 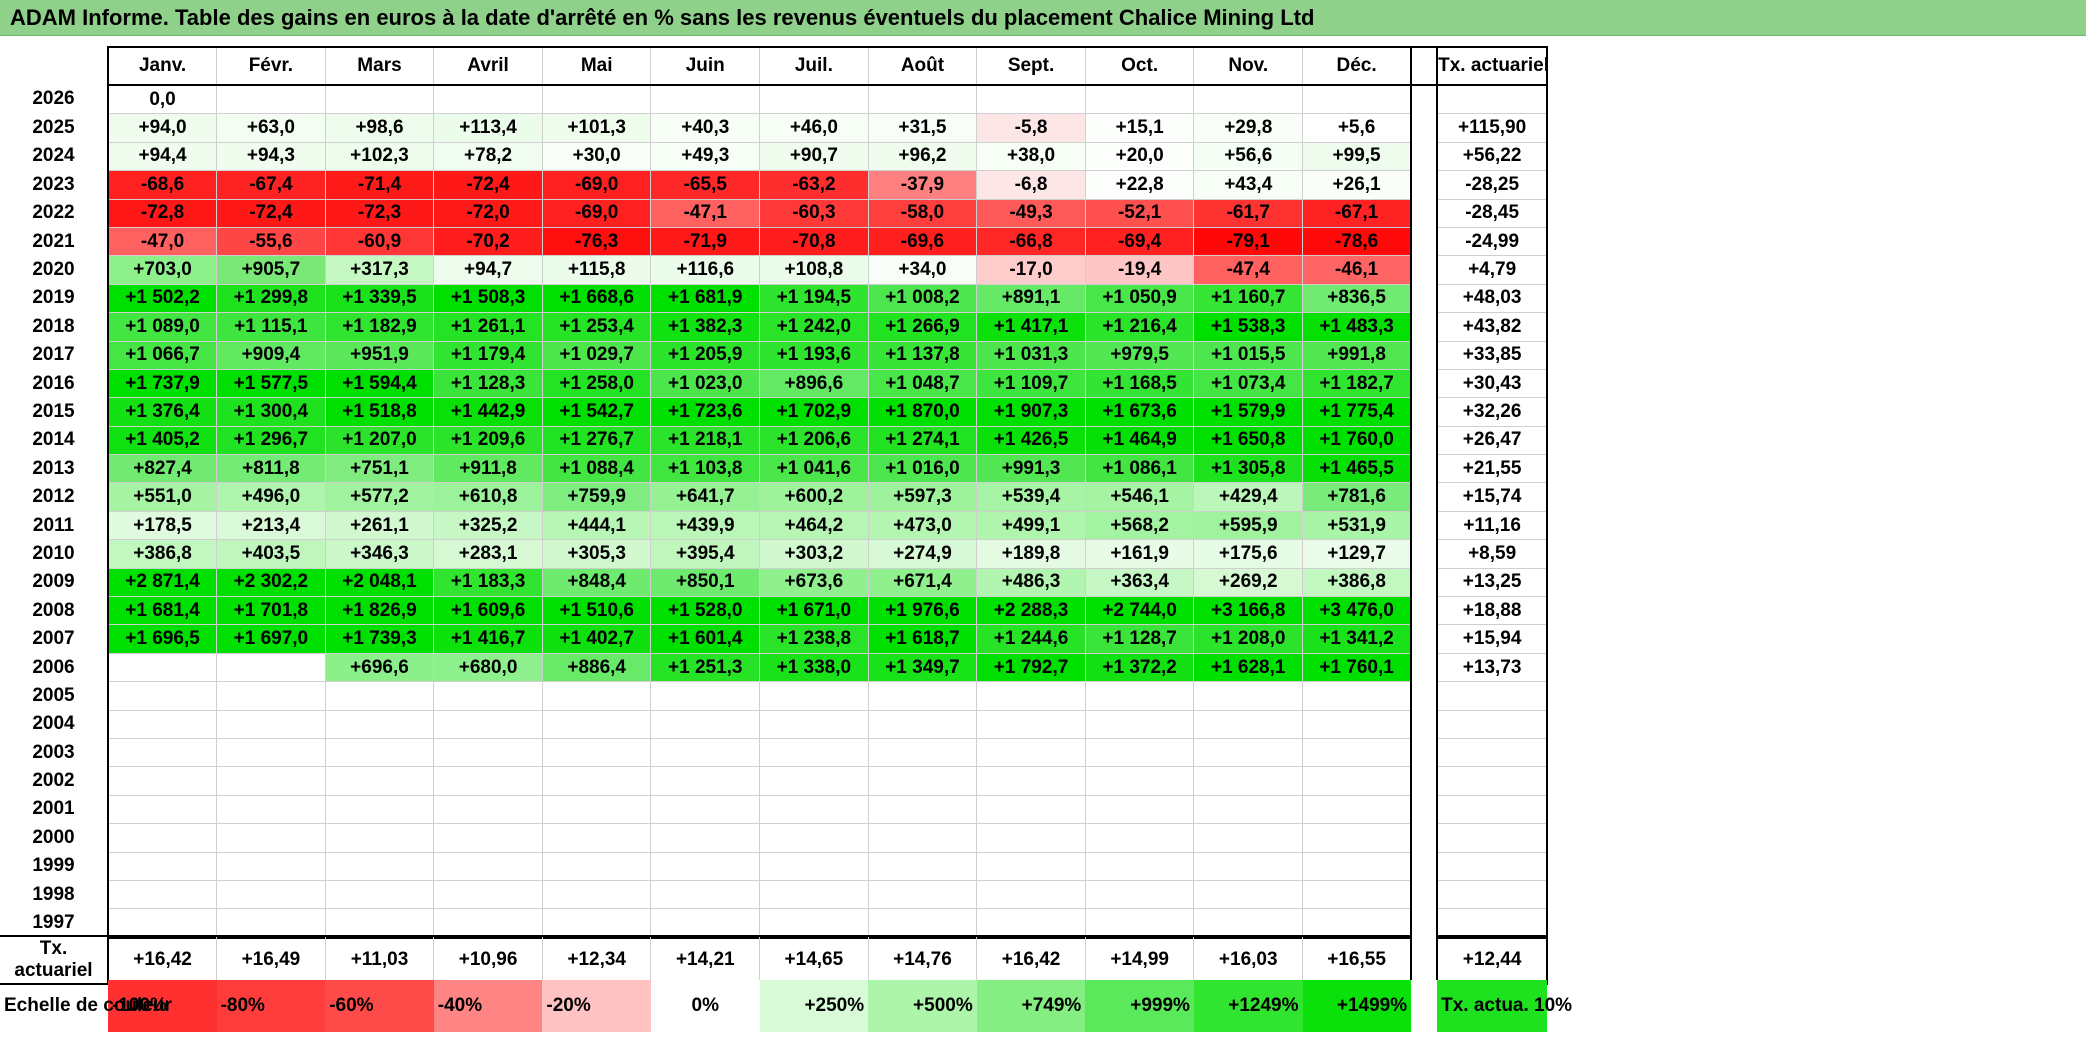 What do you see at coordinates (705, 355) in the screenshot?
I see `gain-cell: +1 205,9` at bounding box center [705, 355].